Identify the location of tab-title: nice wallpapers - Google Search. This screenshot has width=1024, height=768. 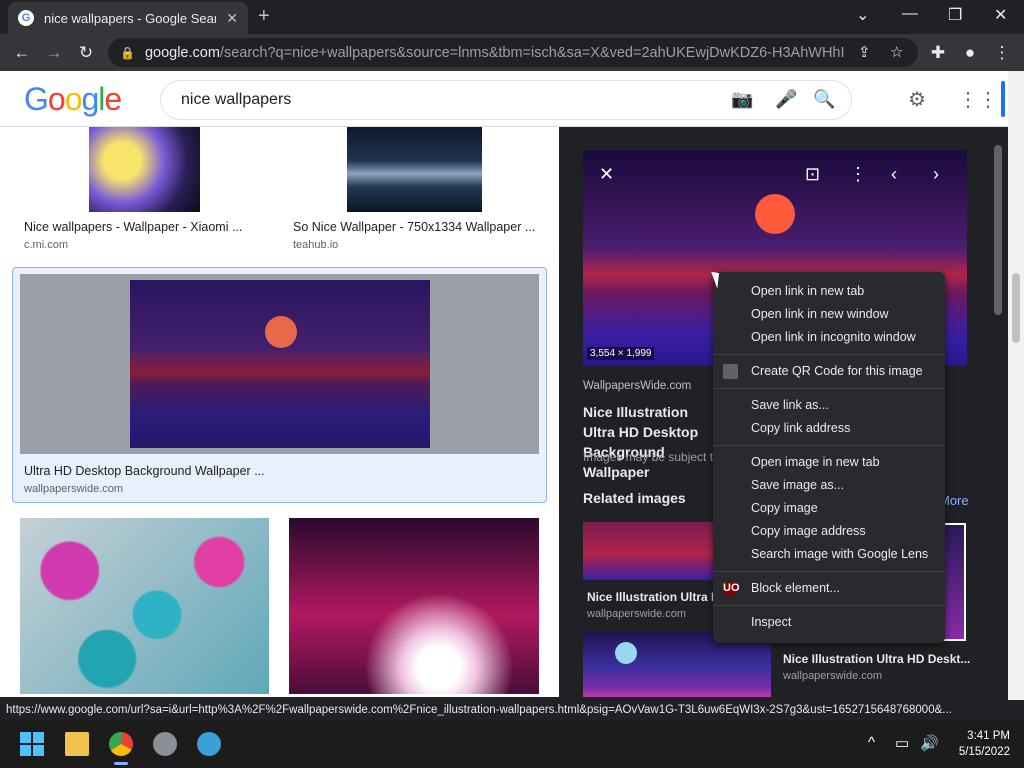
(130, 18).